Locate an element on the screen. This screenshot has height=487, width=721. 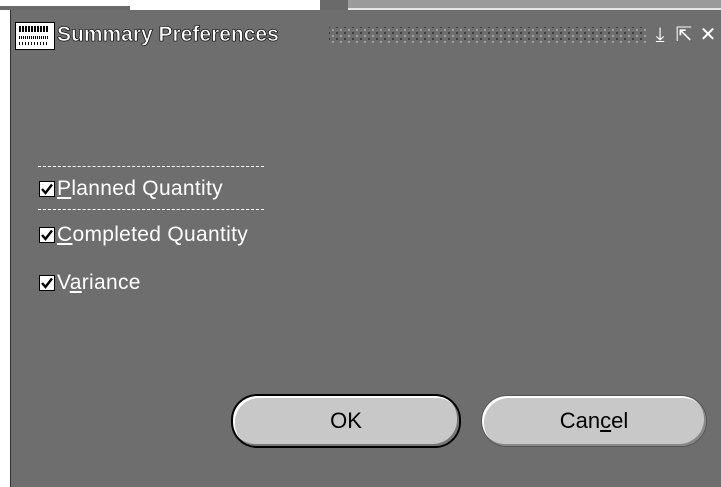
completed-quantity-checkbox is located at coordinates (47, 235).